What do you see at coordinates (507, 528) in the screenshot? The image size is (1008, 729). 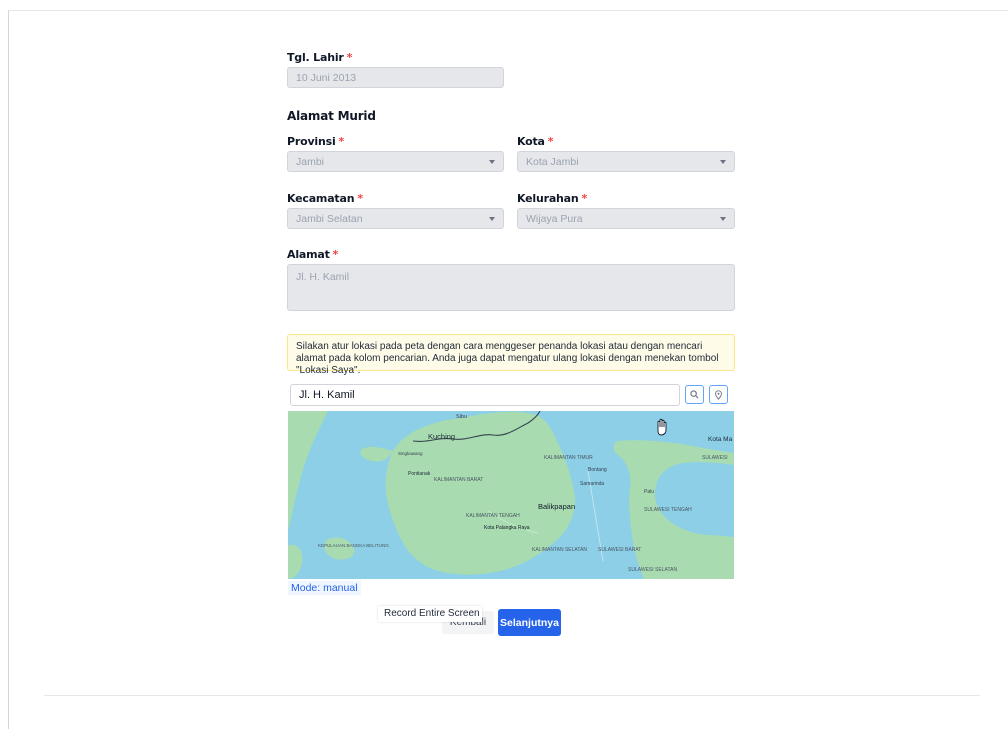 I see `map-label-palangka: Kota Palangka Raya` at bounding box center [507, 528].